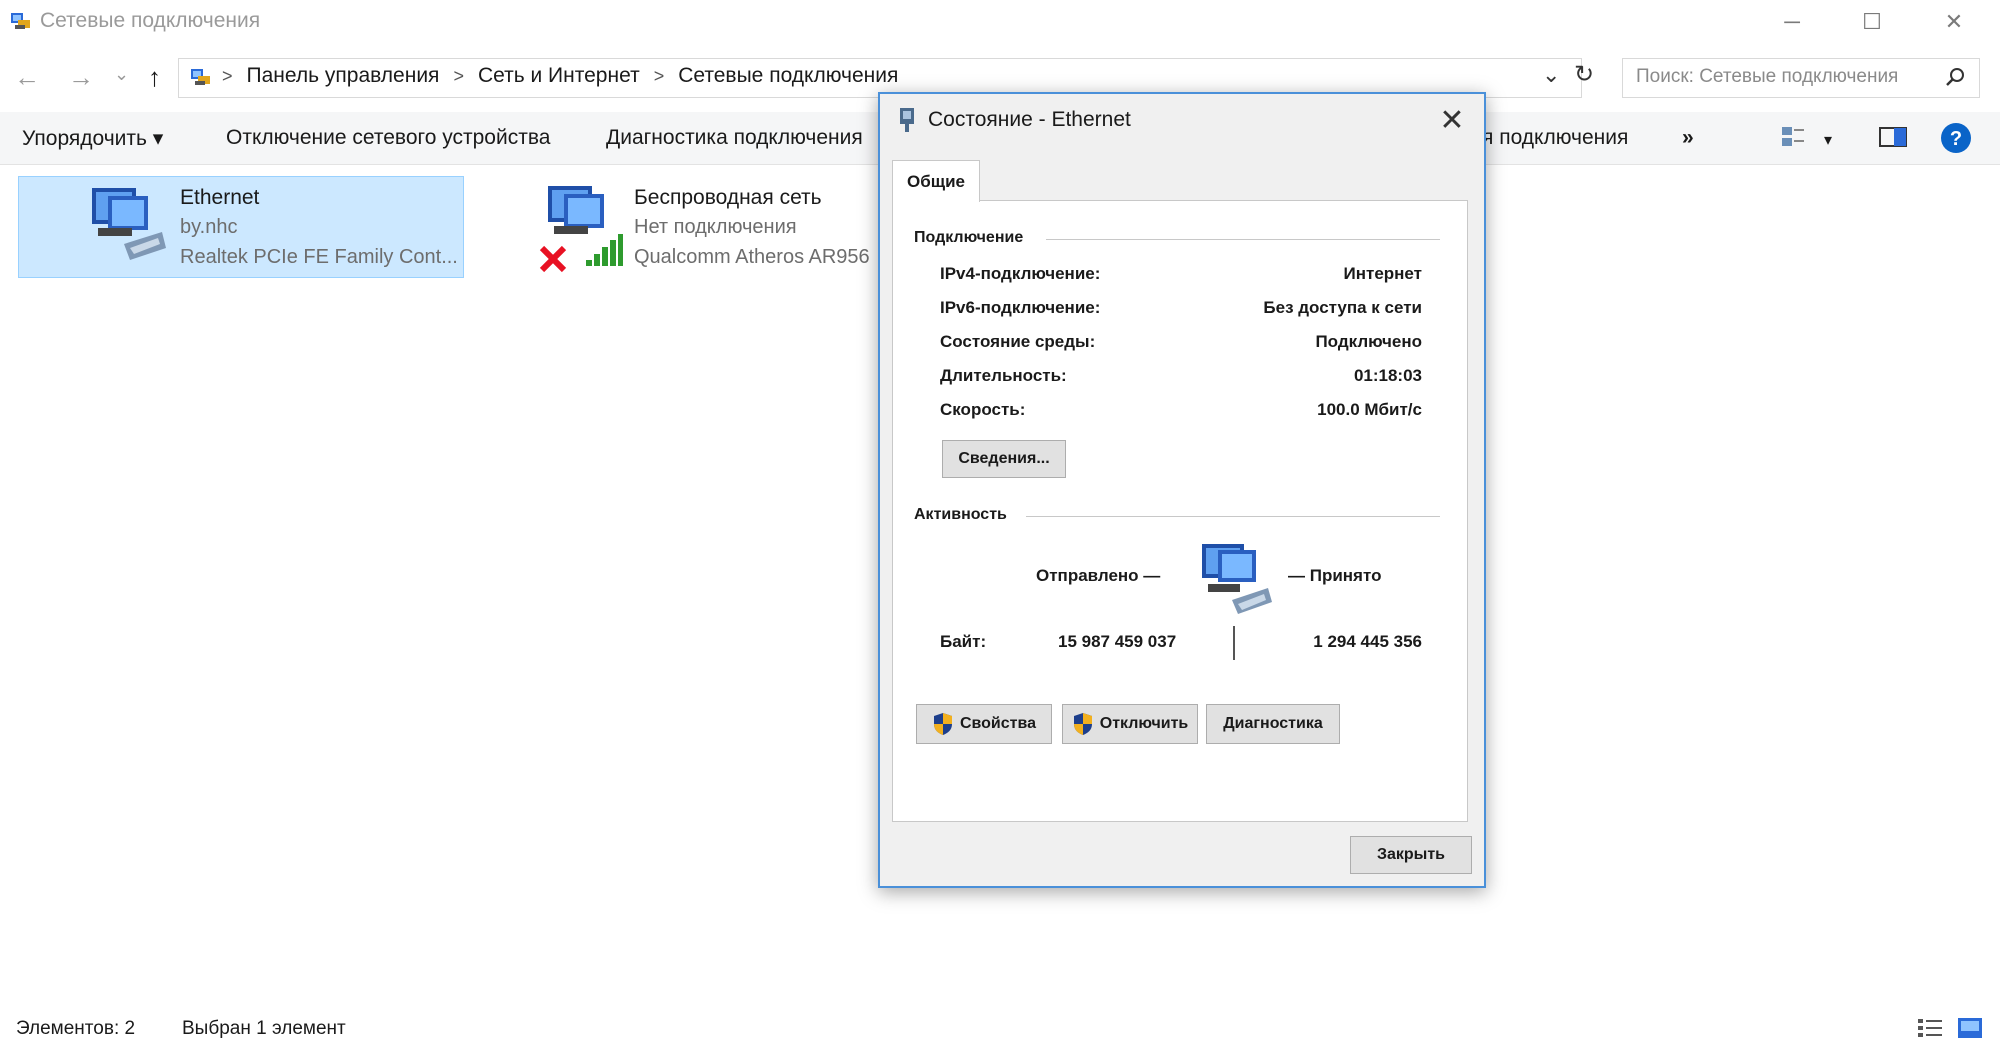  I want to click on connection-adapter: Qualcomm Atheros AR956, so click(752, 257).